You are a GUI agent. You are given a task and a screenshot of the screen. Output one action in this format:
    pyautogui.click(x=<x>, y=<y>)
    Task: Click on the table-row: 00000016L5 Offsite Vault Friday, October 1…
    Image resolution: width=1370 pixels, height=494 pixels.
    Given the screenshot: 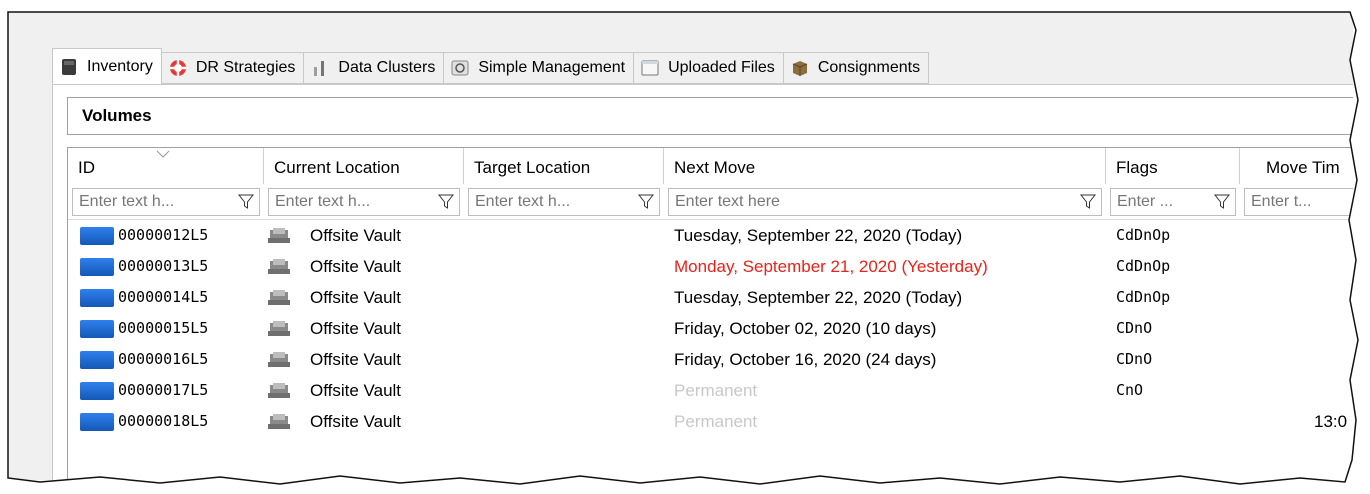 What is the action you would take?
    pyautogui.click(x=710, y=359)
    